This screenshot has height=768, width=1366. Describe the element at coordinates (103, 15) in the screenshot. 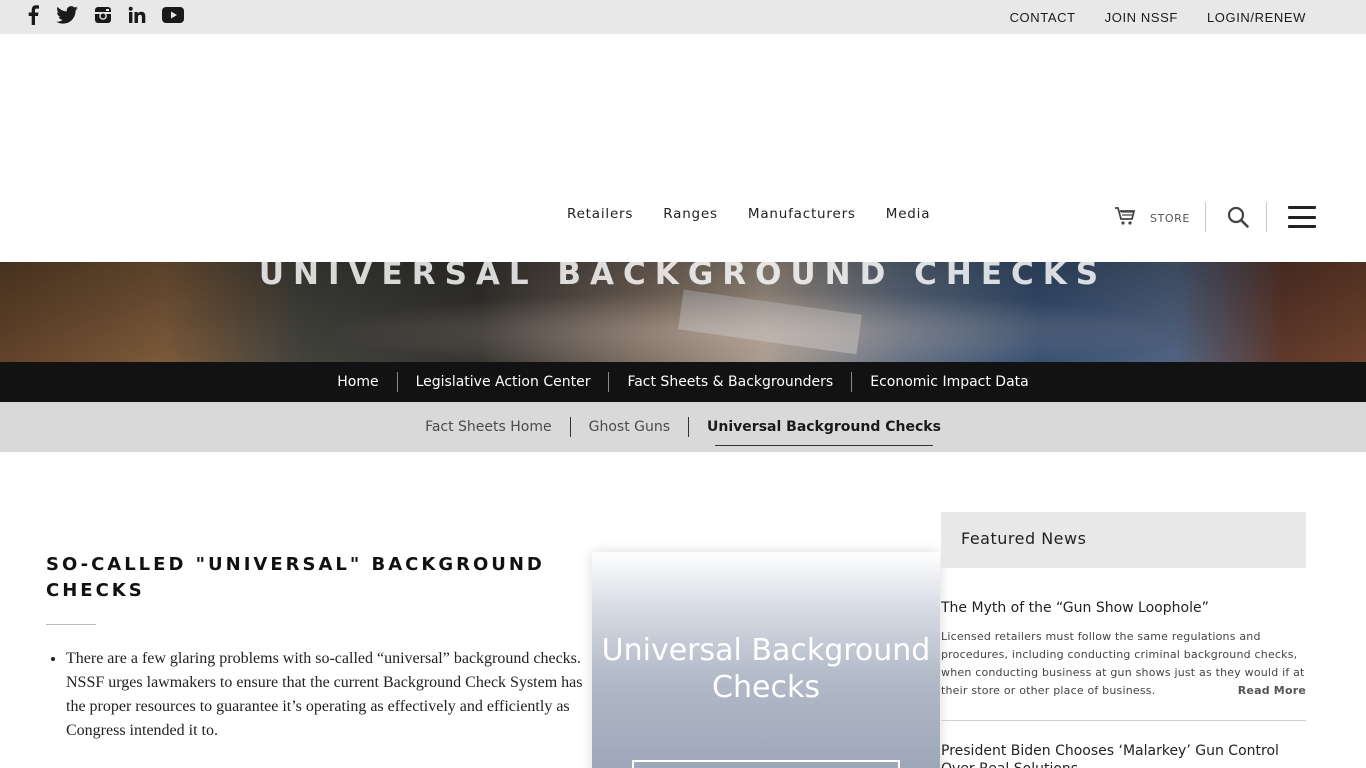

I see `instagram-icon` at that location.